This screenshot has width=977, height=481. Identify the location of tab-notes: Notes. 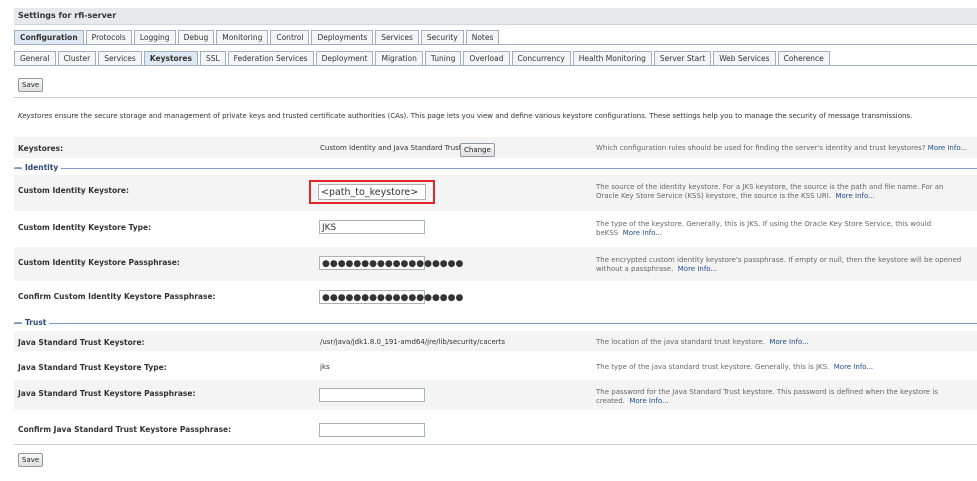
(482, 37).